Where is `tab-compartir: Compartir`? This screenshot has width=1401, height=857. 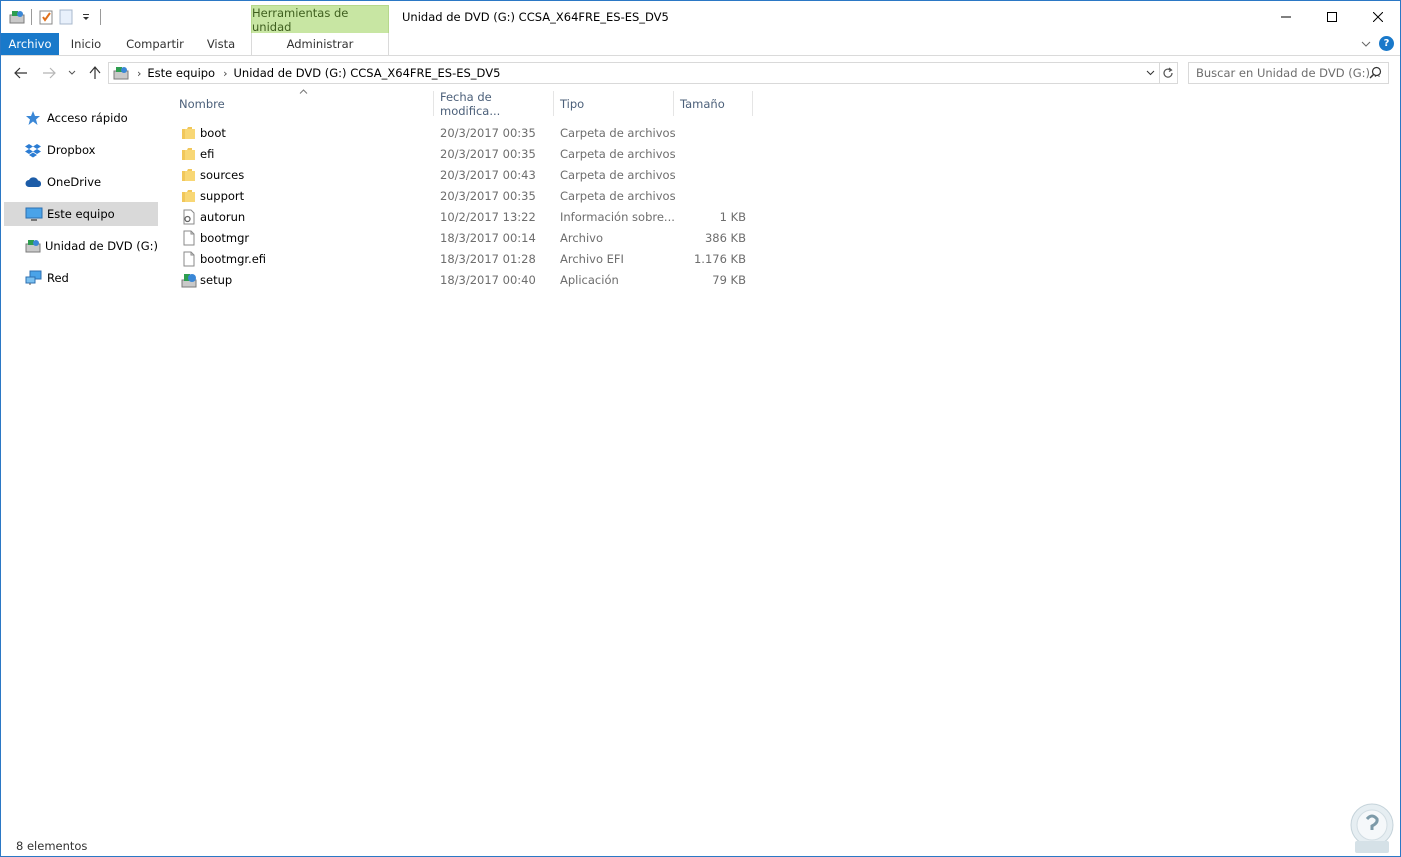
tab-compartir: Compartir is located at coordinates (155, 44).